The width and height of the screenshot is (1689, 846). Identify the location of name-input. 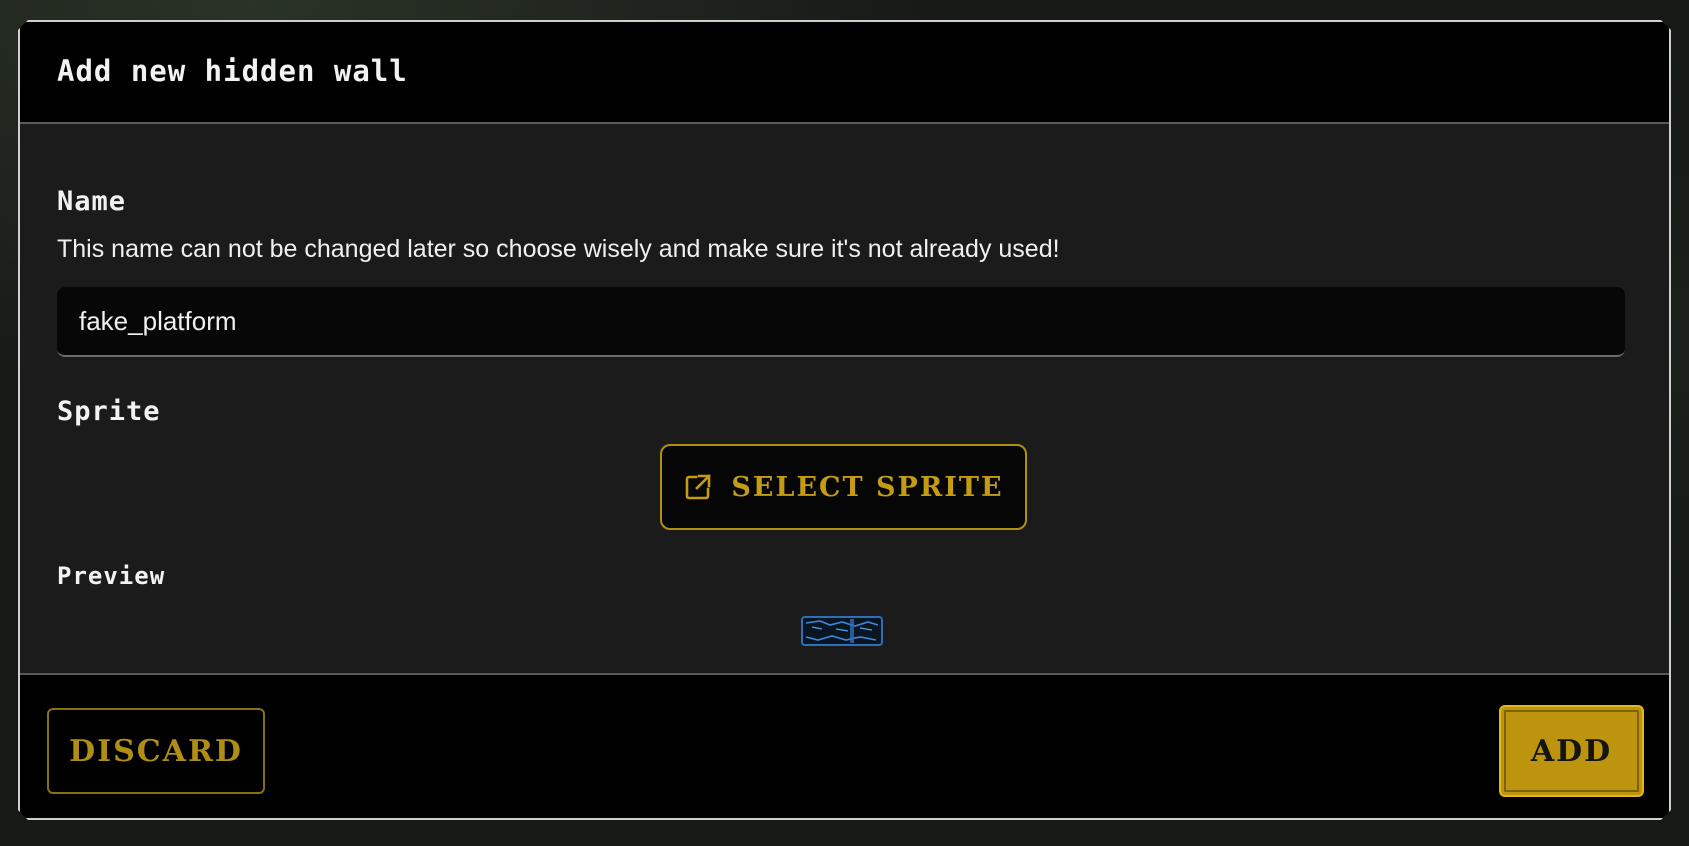
(841, 322).